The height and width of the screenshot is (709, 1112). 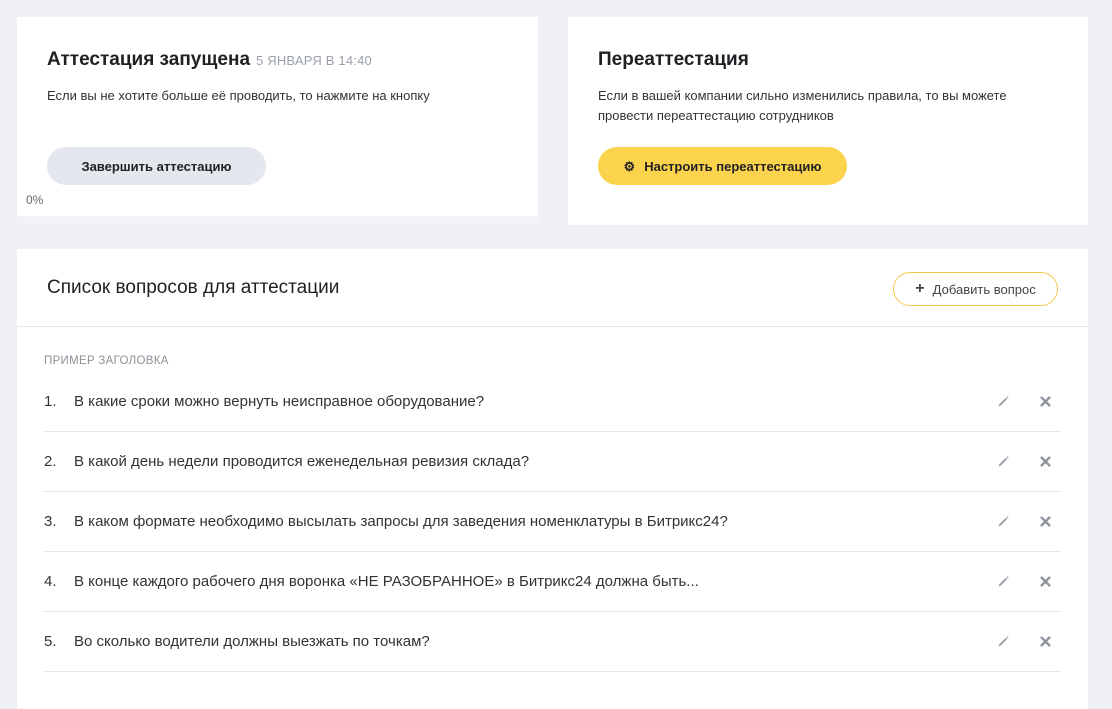 What do you see at coordinates (984, 289) in the screenshot?
I see `add-question-label: Добавить вопрос` at bounding box center [984, 289].